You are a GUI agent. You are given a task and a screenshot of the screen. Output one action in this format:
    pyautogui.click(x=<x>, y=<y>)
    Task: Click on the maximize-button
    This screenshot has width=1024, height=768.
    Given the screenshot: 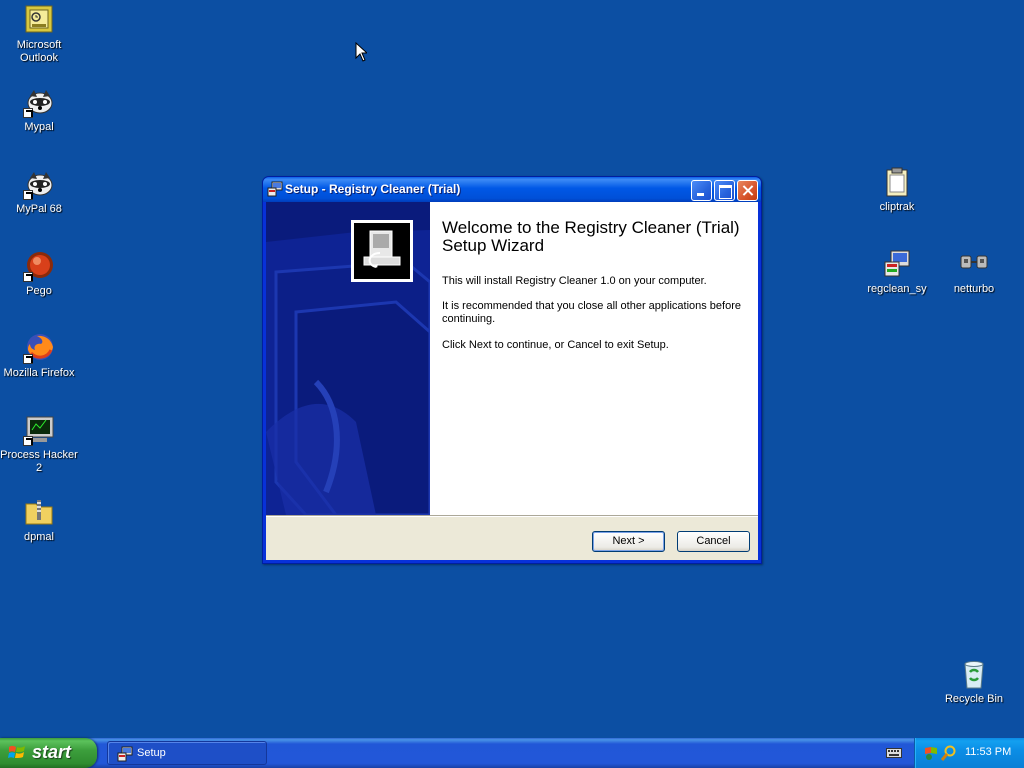 What is the action you would take?
    pyautogui.click(x=724, y=190)
    